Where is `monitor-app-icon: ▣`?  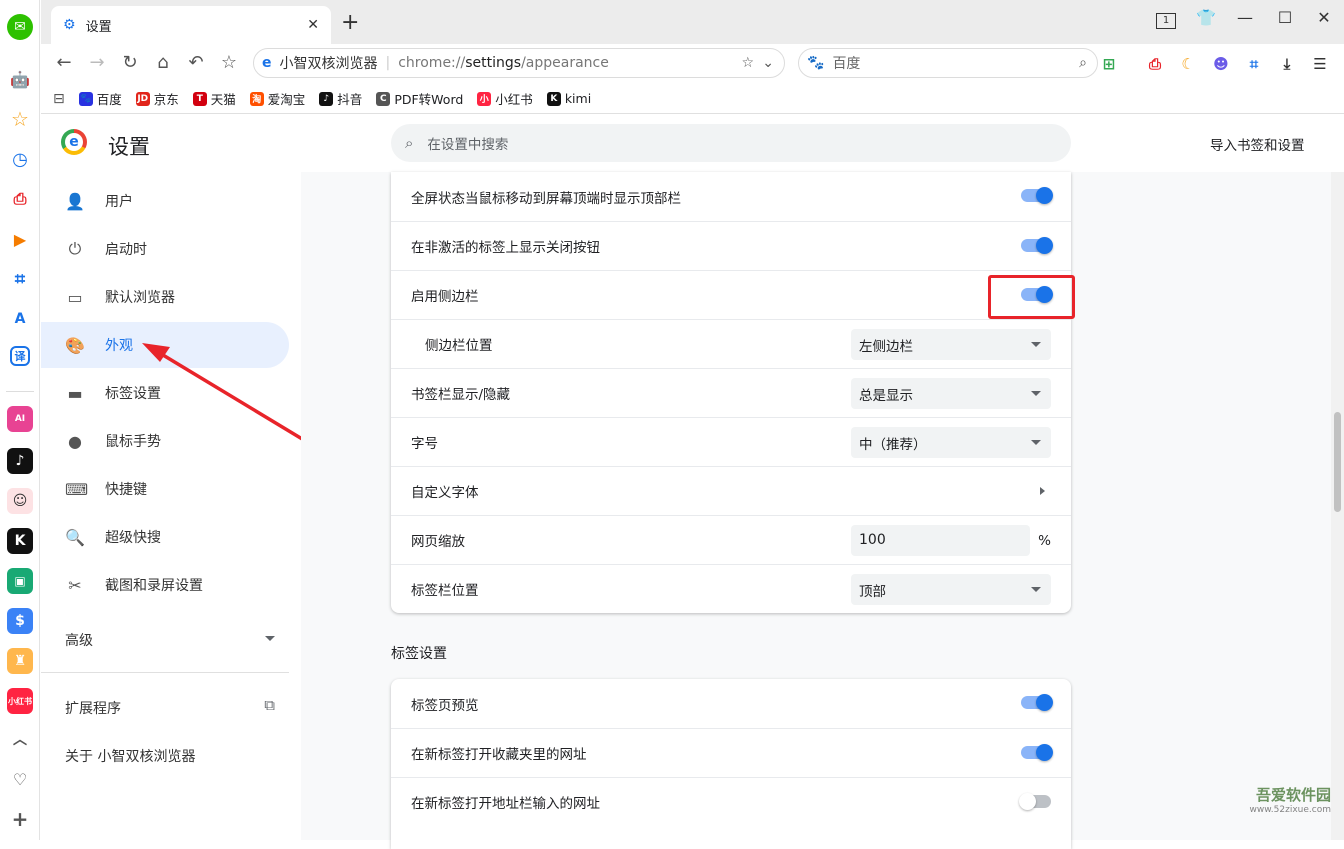
monitor-app-icon: ▣ is located at coordinates (20, 581).